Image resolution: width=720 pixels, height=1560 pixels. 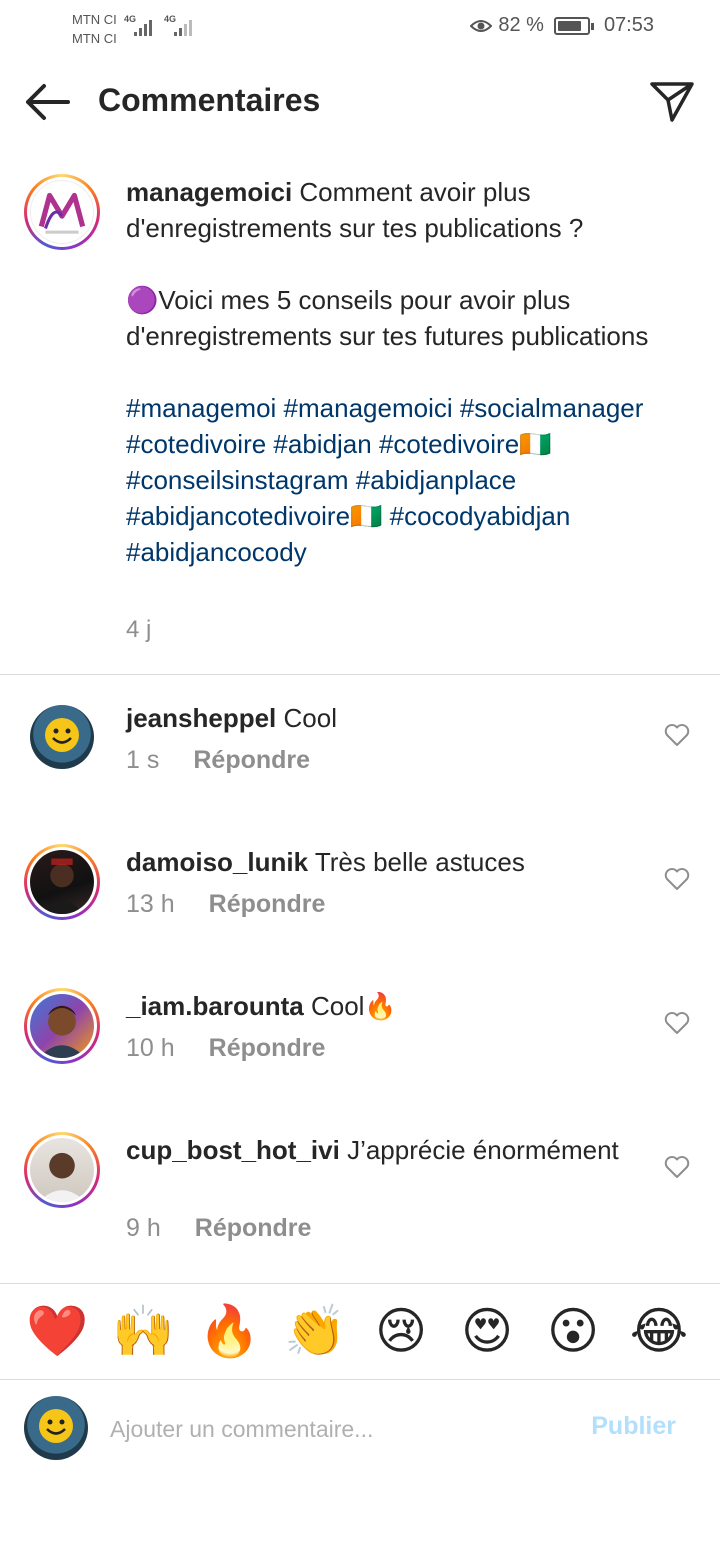 What do you see at coordinates (659, 1331) in the screenshot?
I see `emoji-laughing-button: 😂` at bounding box center [659, 1331].